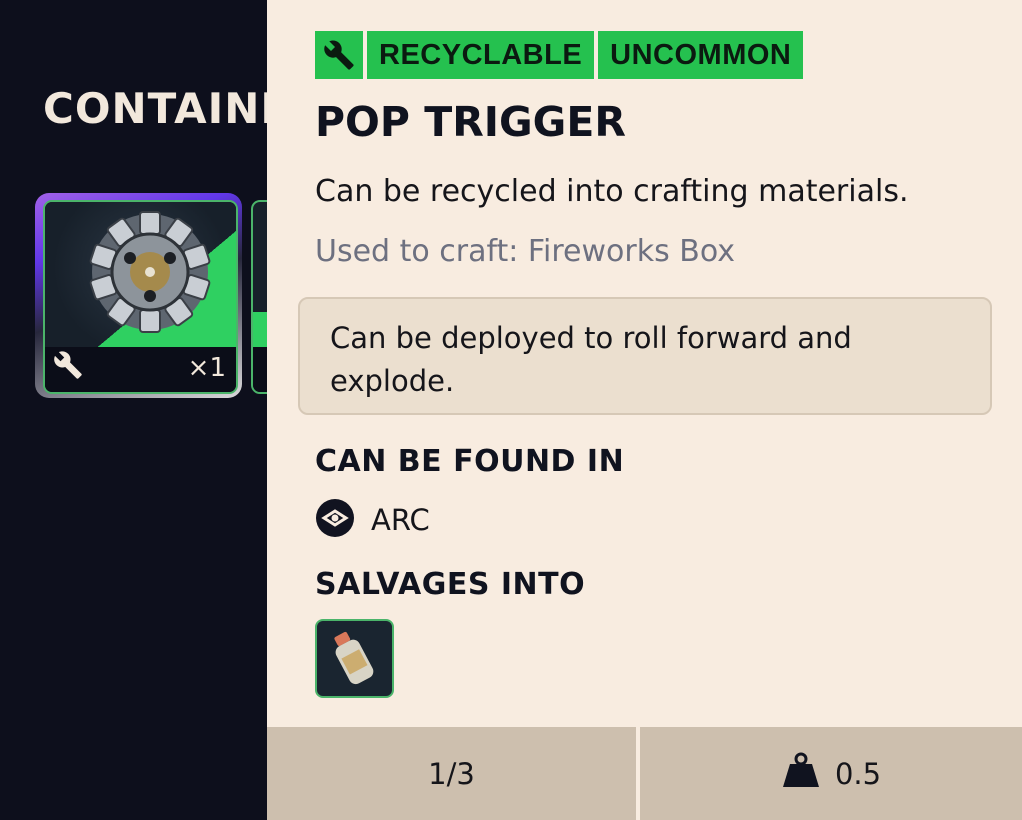 Image resolution: width=1022 pixels, height=820 pixels. What do you see at coordinates (481, 55) in the screenshot?
I see `tag-recyclable: RECYCLABLE` at bounding box center [481, 55].